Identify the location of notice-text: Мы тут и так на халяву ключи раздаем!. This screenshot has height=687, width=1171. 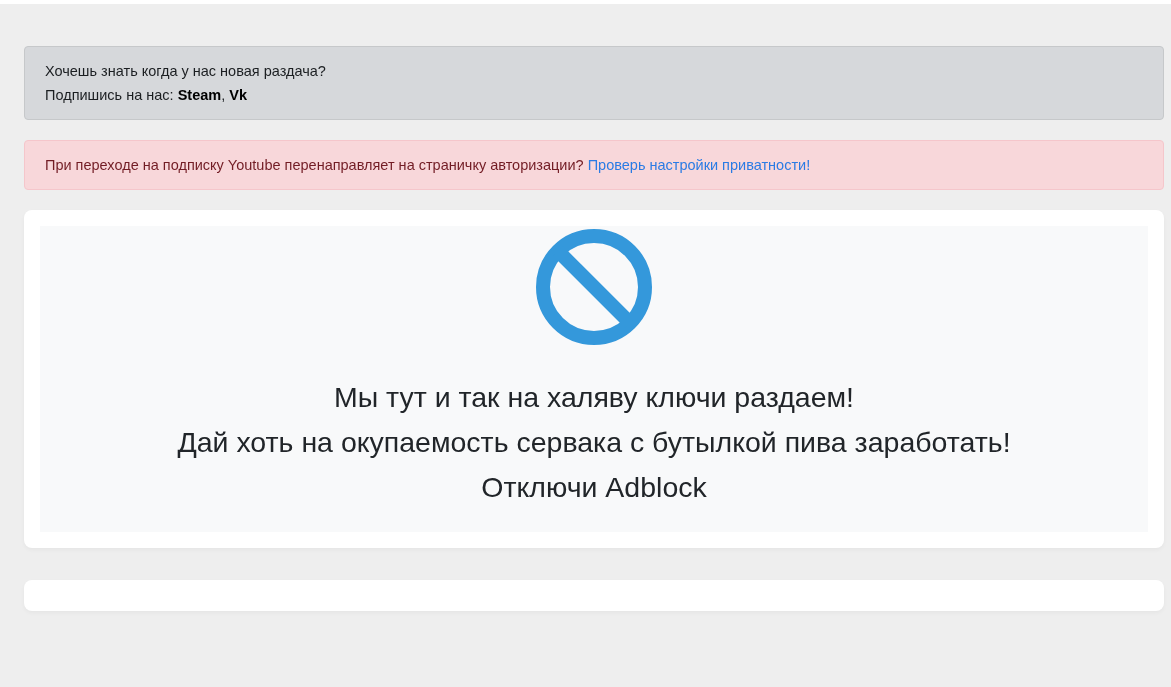
(594, 397).